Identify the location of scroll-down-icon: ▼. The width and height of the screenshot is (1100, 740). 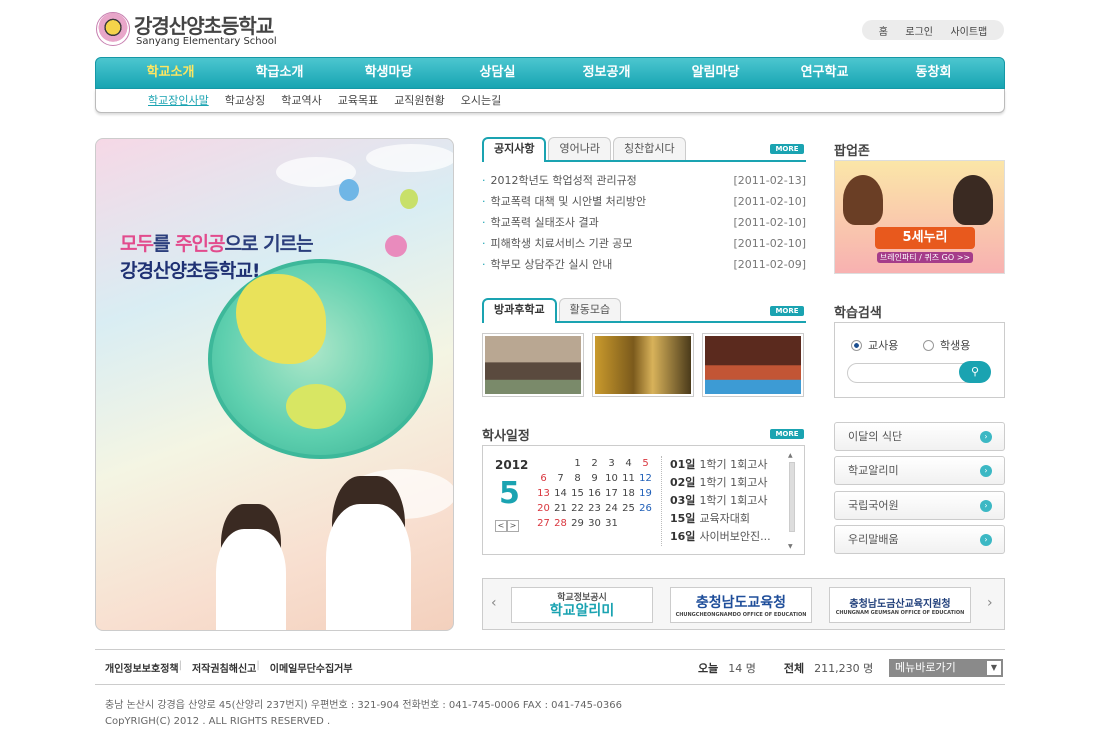
(790, 546).